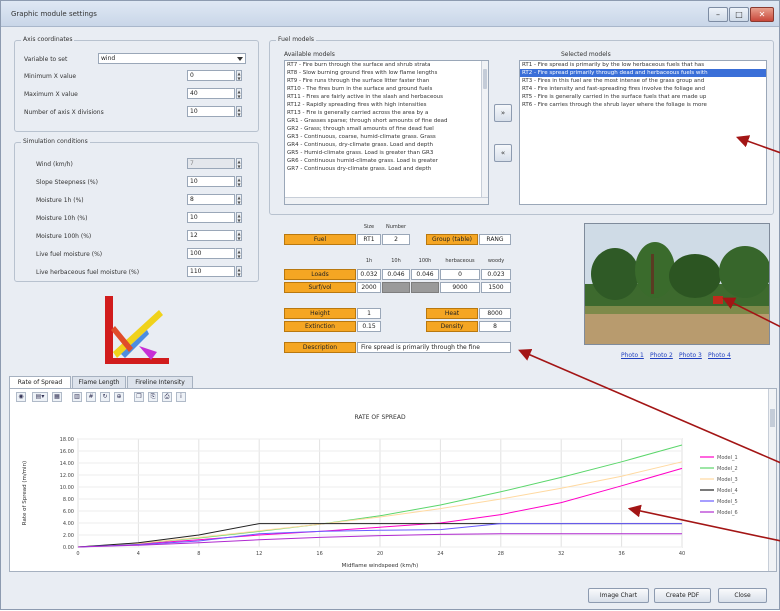  What do you see at coordinates (239, 75) in the screenshot?
I see `min-x-spinner: ▲ ▼` at bounding box center [239, 75].